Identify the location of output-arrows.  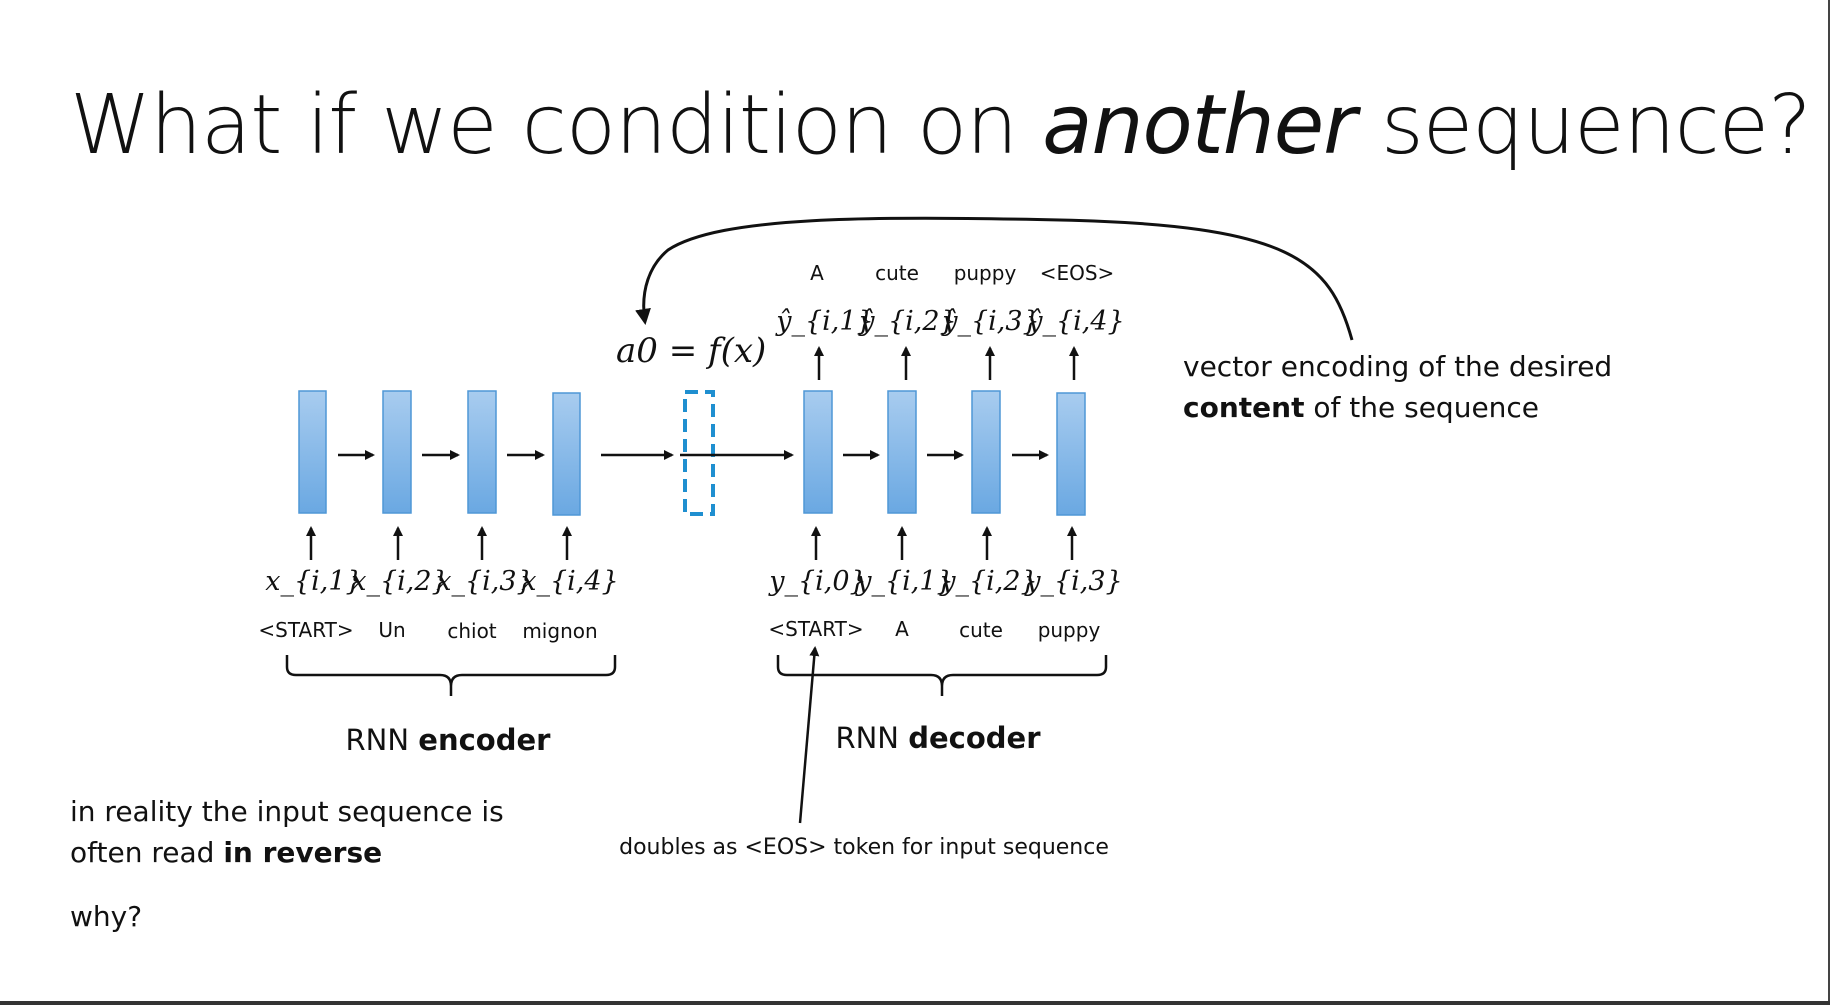
(946, 363).